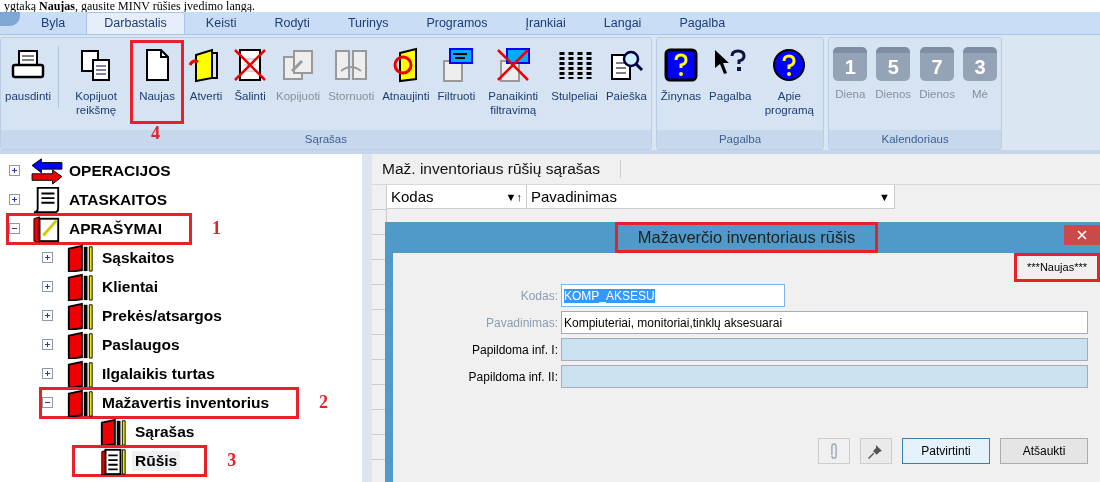 This screenshot has height=482, width=1100. Describe the element at coordinates (501, 169) in the screenshot. I see `list-title: Maž. inventoriaus rūšių sąrašas` at that location.